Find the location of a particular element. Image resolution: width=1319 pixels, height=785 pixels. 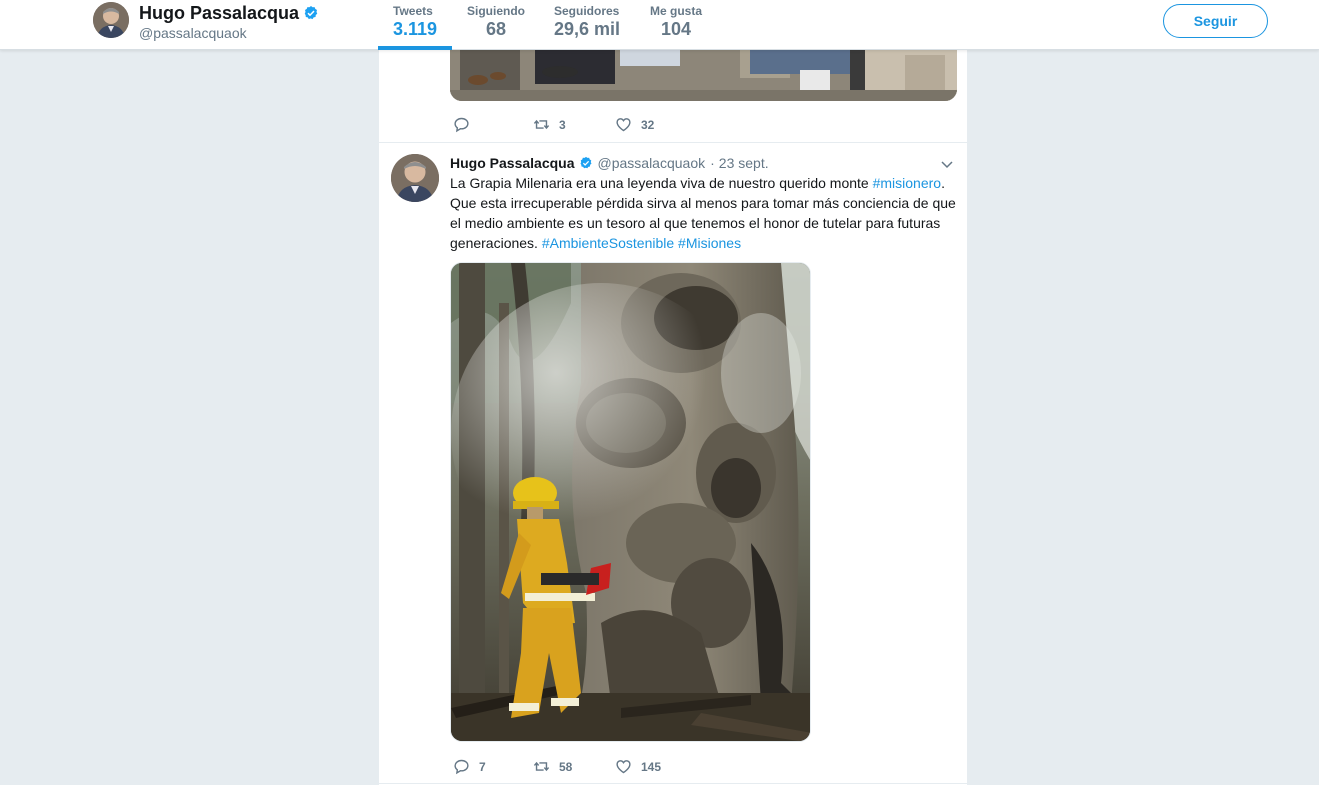

stat-tweets-label: Tweets is located at coordinates (413, 11).